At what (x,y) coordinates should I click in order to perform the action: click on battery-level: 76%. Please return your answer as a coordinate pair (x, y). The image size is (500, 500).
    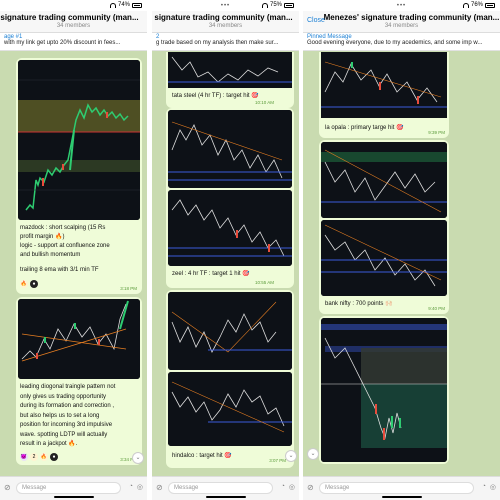
    Looking at the image, I should click on (476, 5).